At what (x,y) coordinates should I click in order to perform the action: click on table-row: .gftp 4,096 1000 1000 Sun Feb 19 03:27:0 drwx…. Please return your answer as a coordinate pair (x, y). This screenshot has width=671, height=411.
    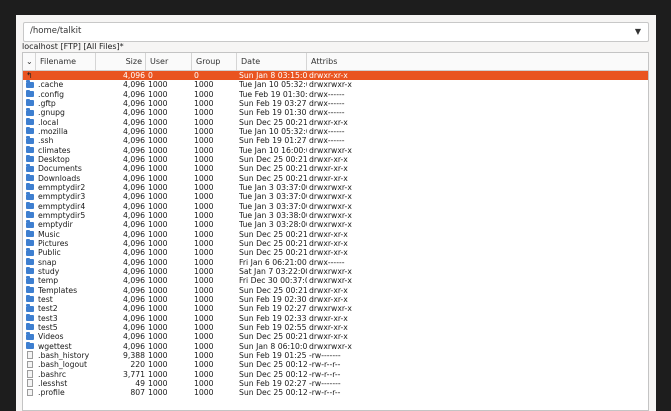
    Looking at the image, I should click on (335, 103).